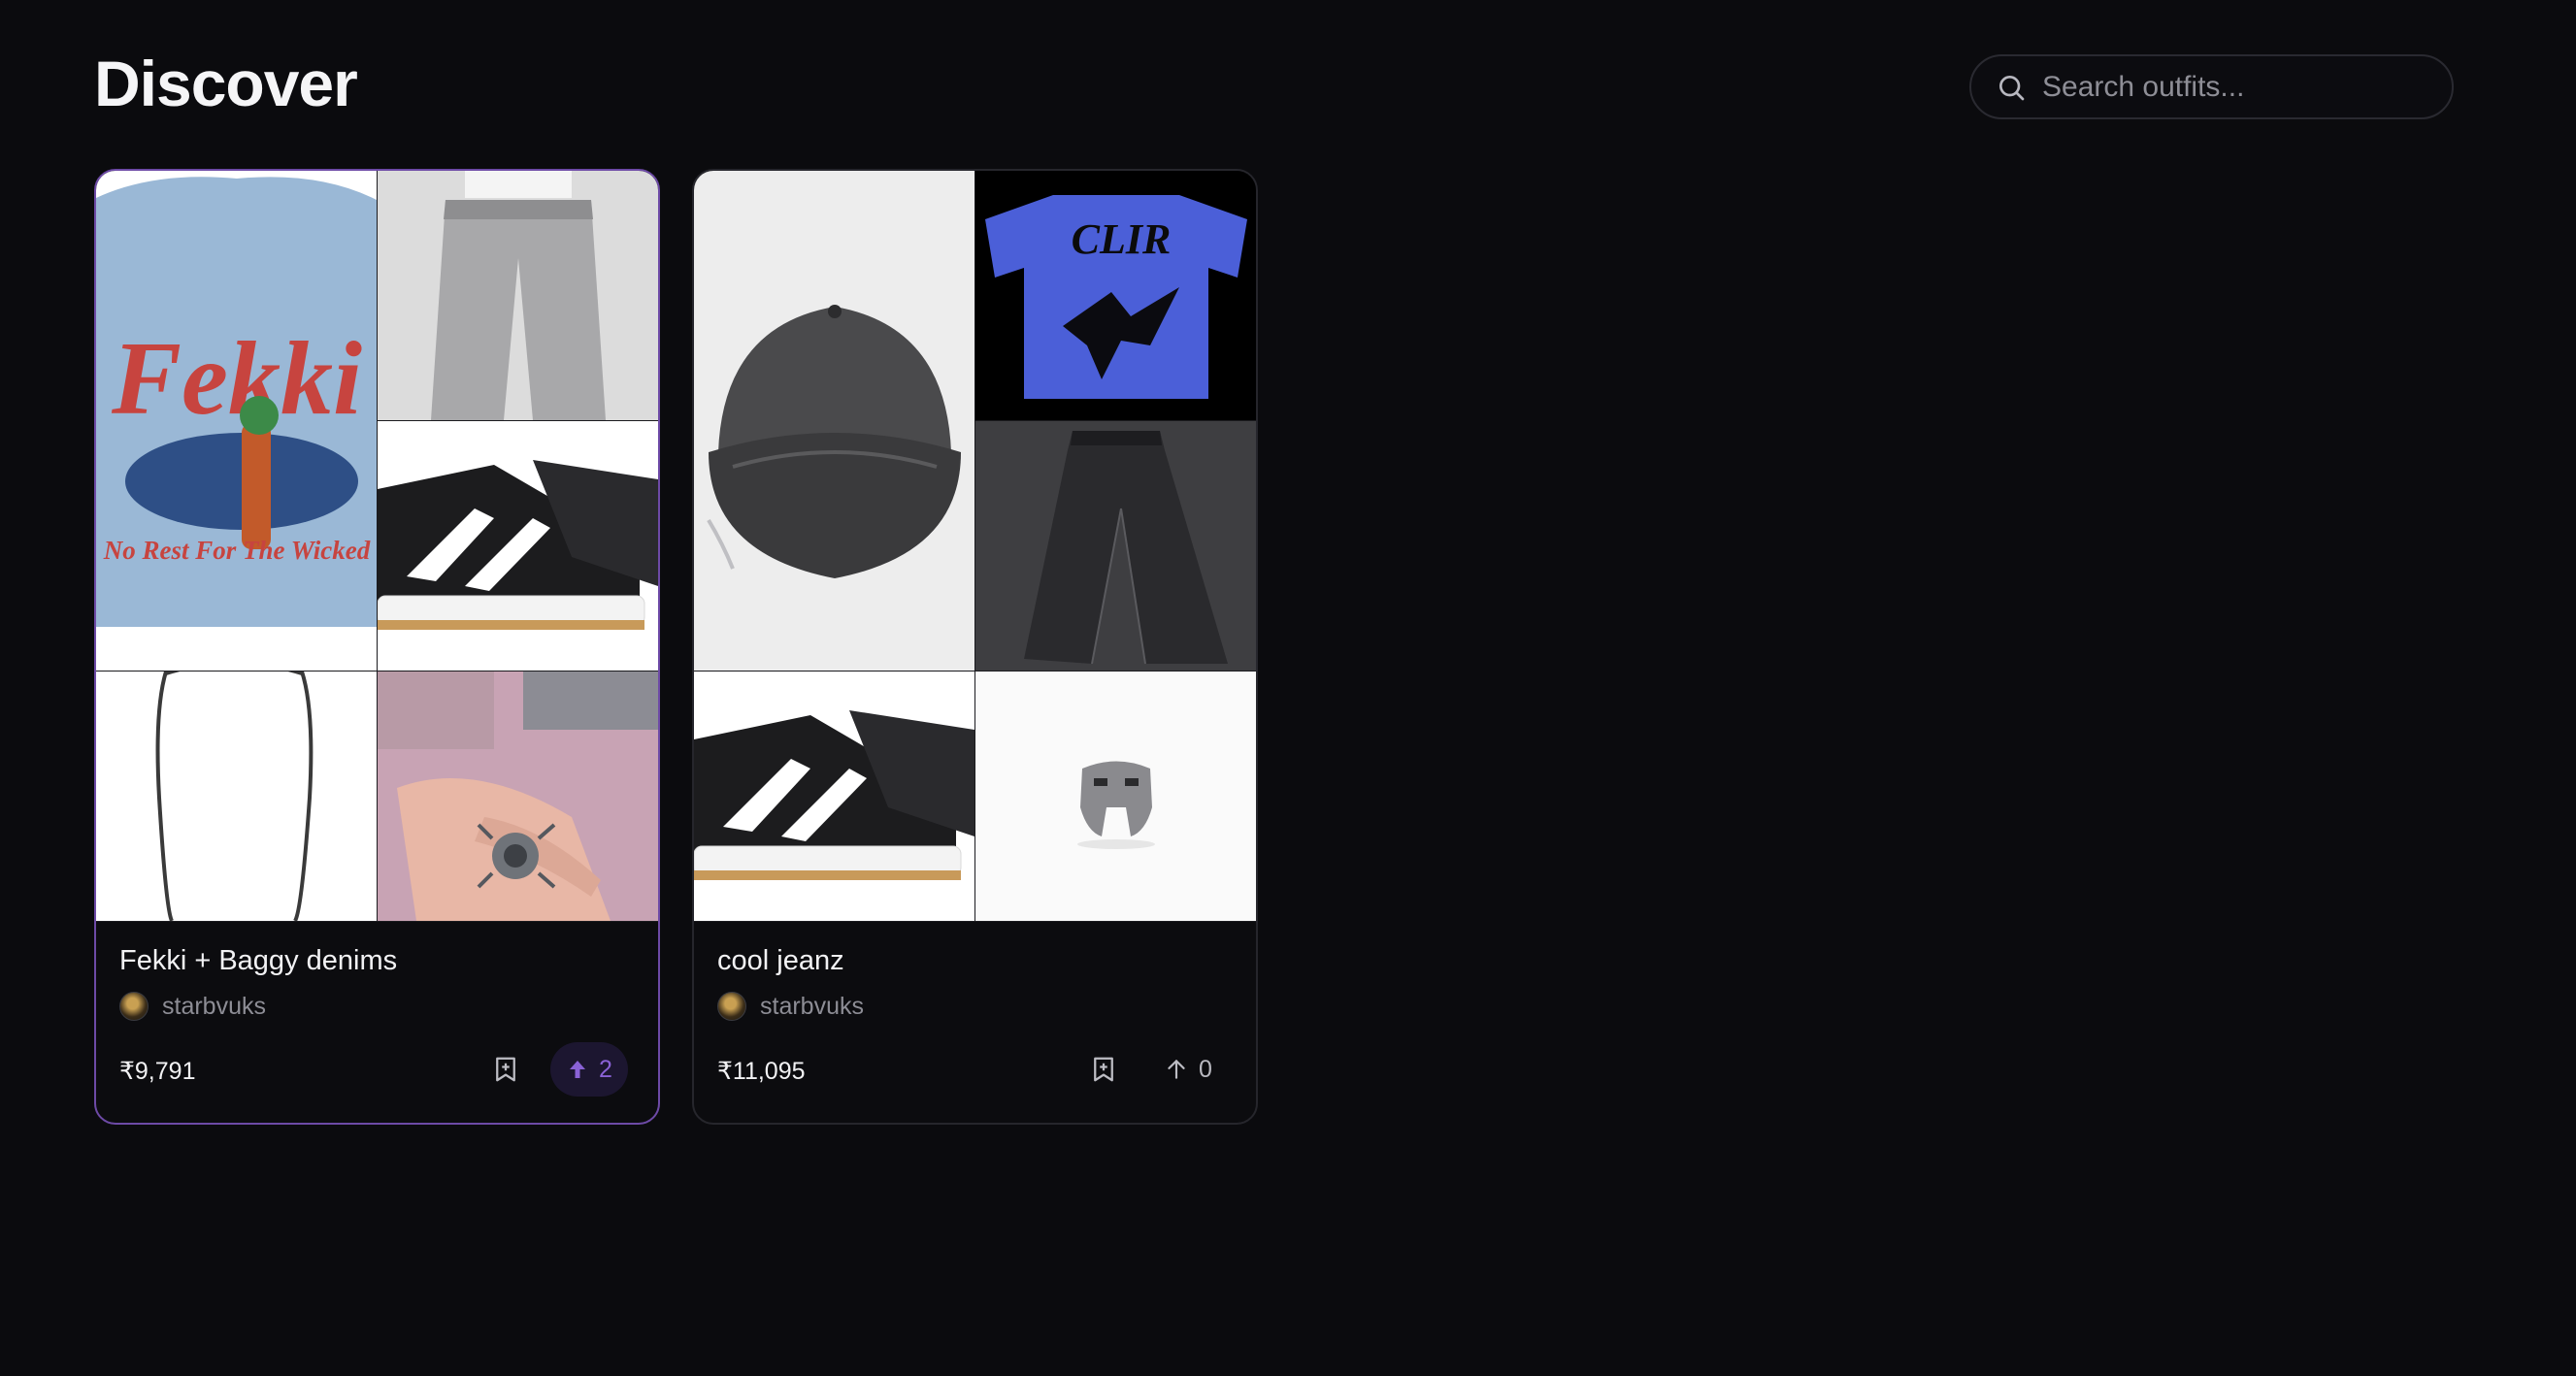 This screenshot has height=1376, width=2576. Describe the element at coordinates (1116, 796) in the screenshot. I see `item-image-mask-ring` at that location.